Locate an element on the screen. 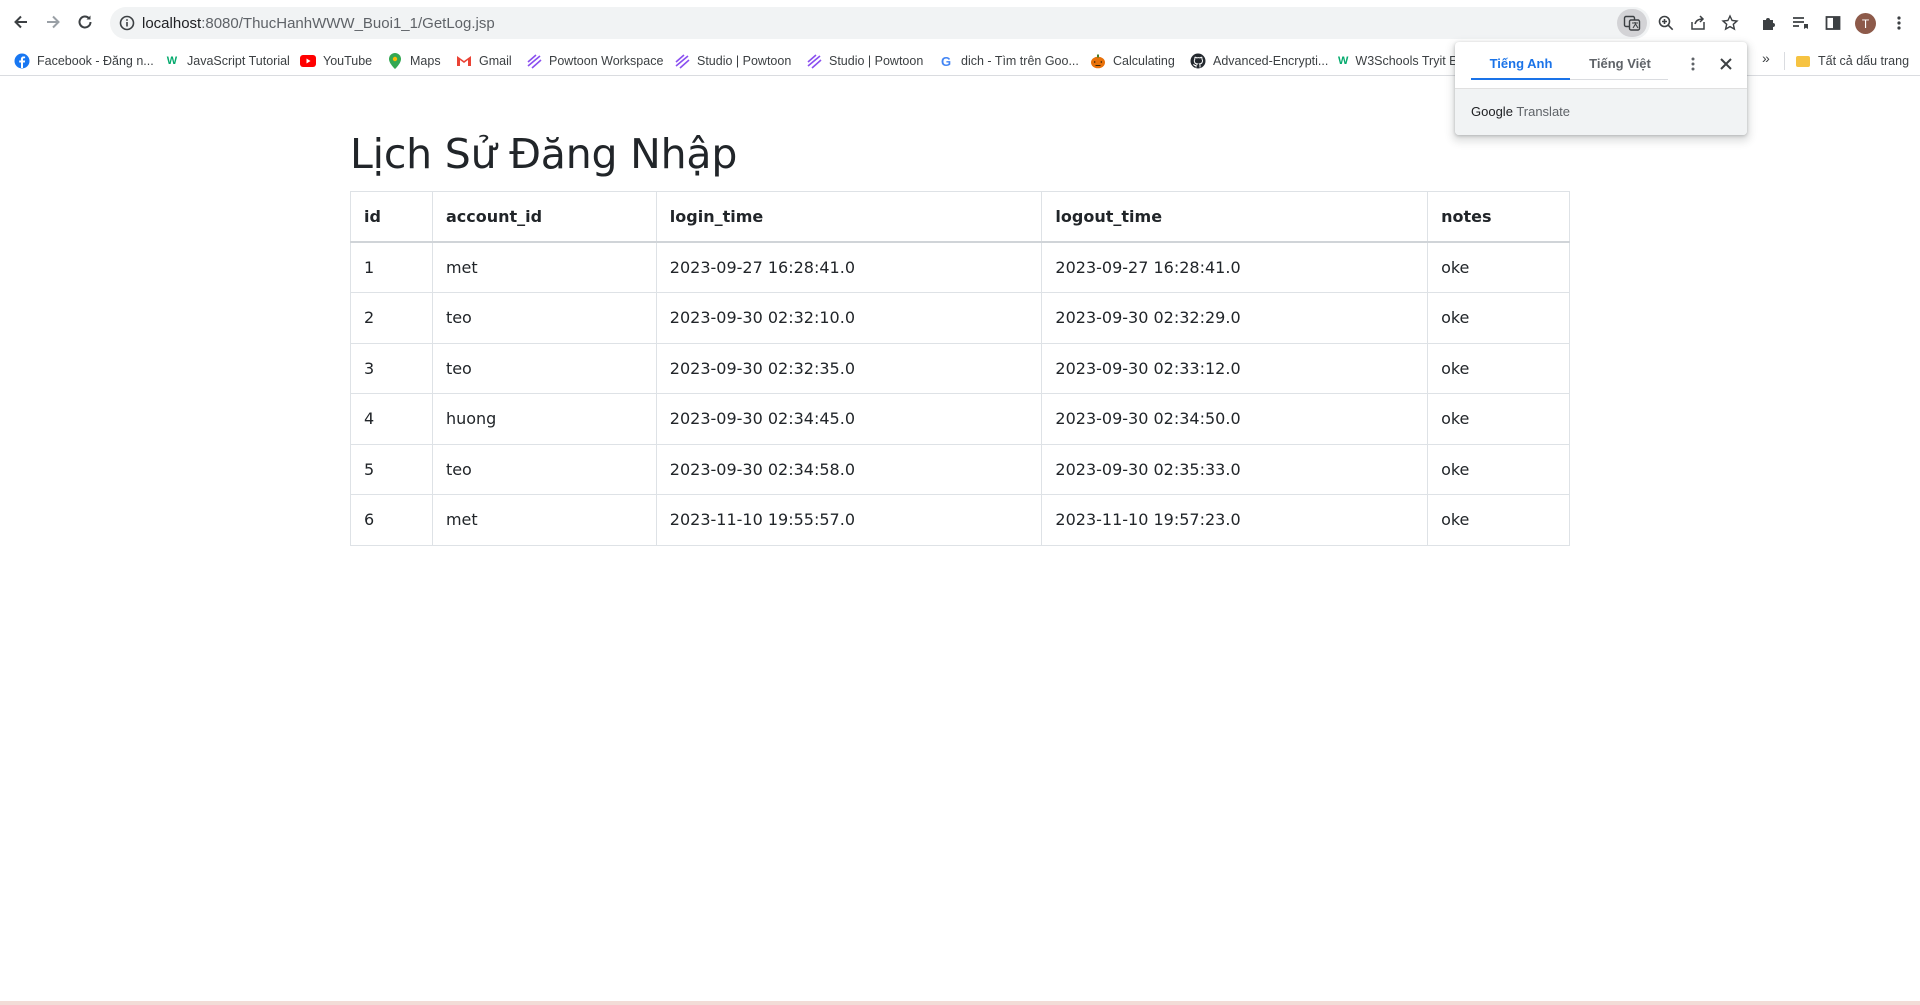  bookmark-item: YouTube is located at coordinates (336, 61).